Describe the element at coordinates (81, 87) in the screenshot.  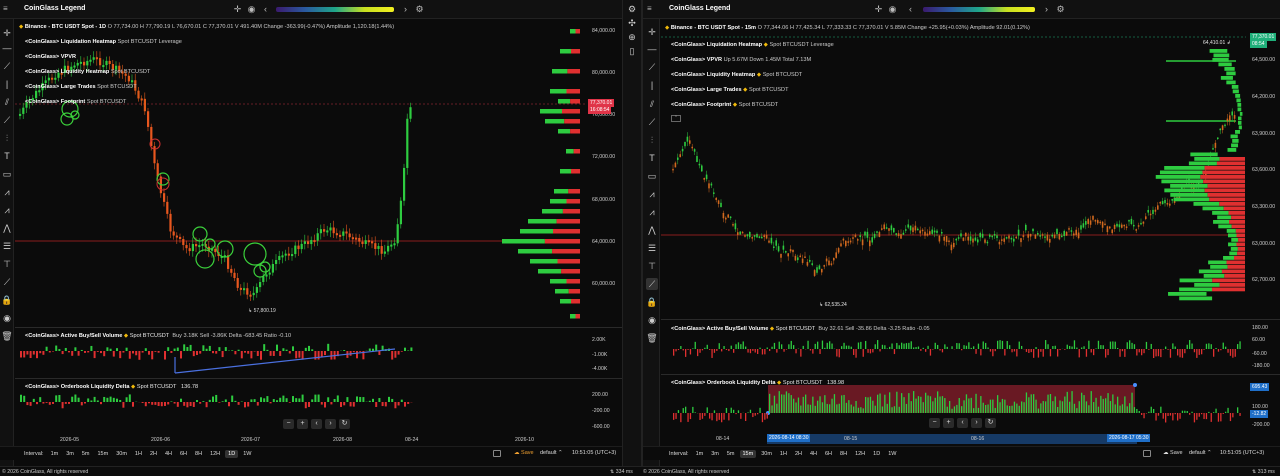
I see `left-indicator-largetrades: <CoinGlass> Large Trades Spot BTCUSDT` at that location.